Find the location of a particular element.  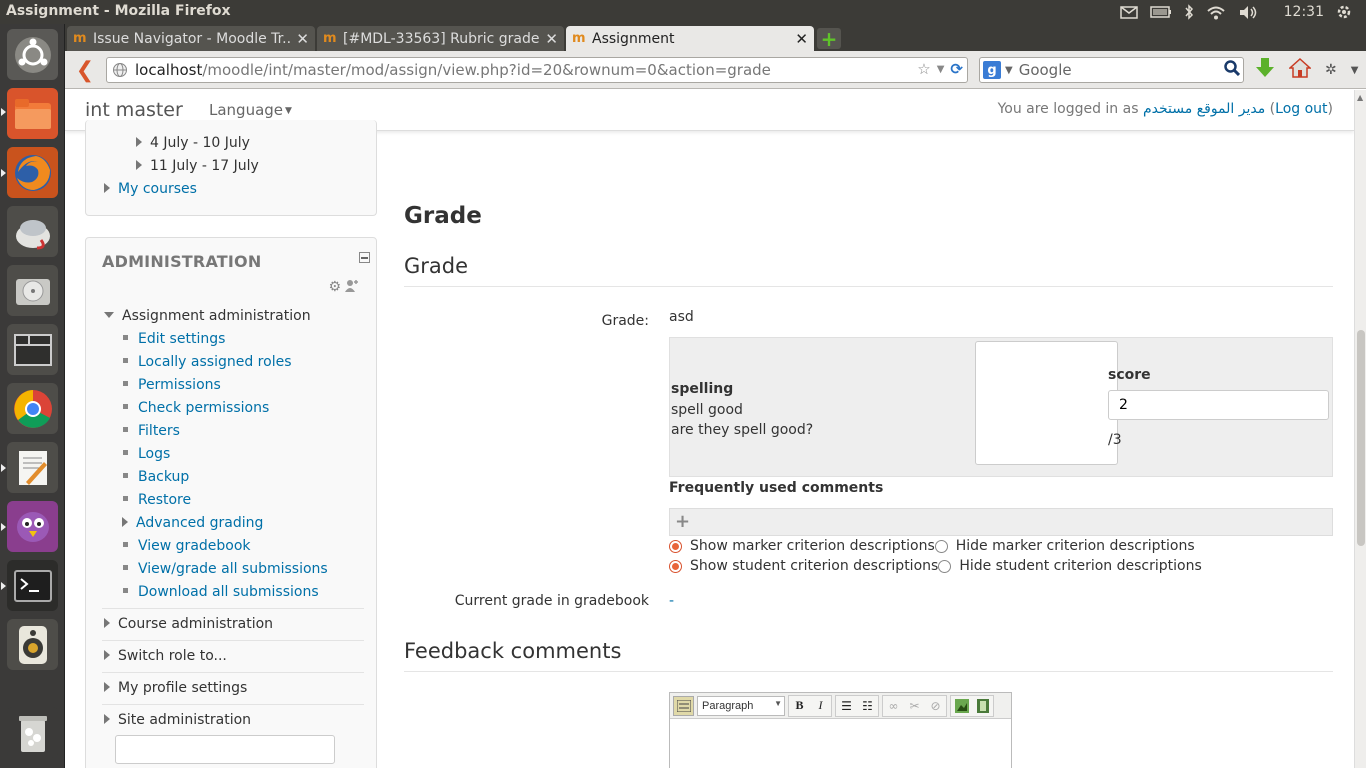

admin-link-item: View/grade all submissions is located at coordinates (225, 569).